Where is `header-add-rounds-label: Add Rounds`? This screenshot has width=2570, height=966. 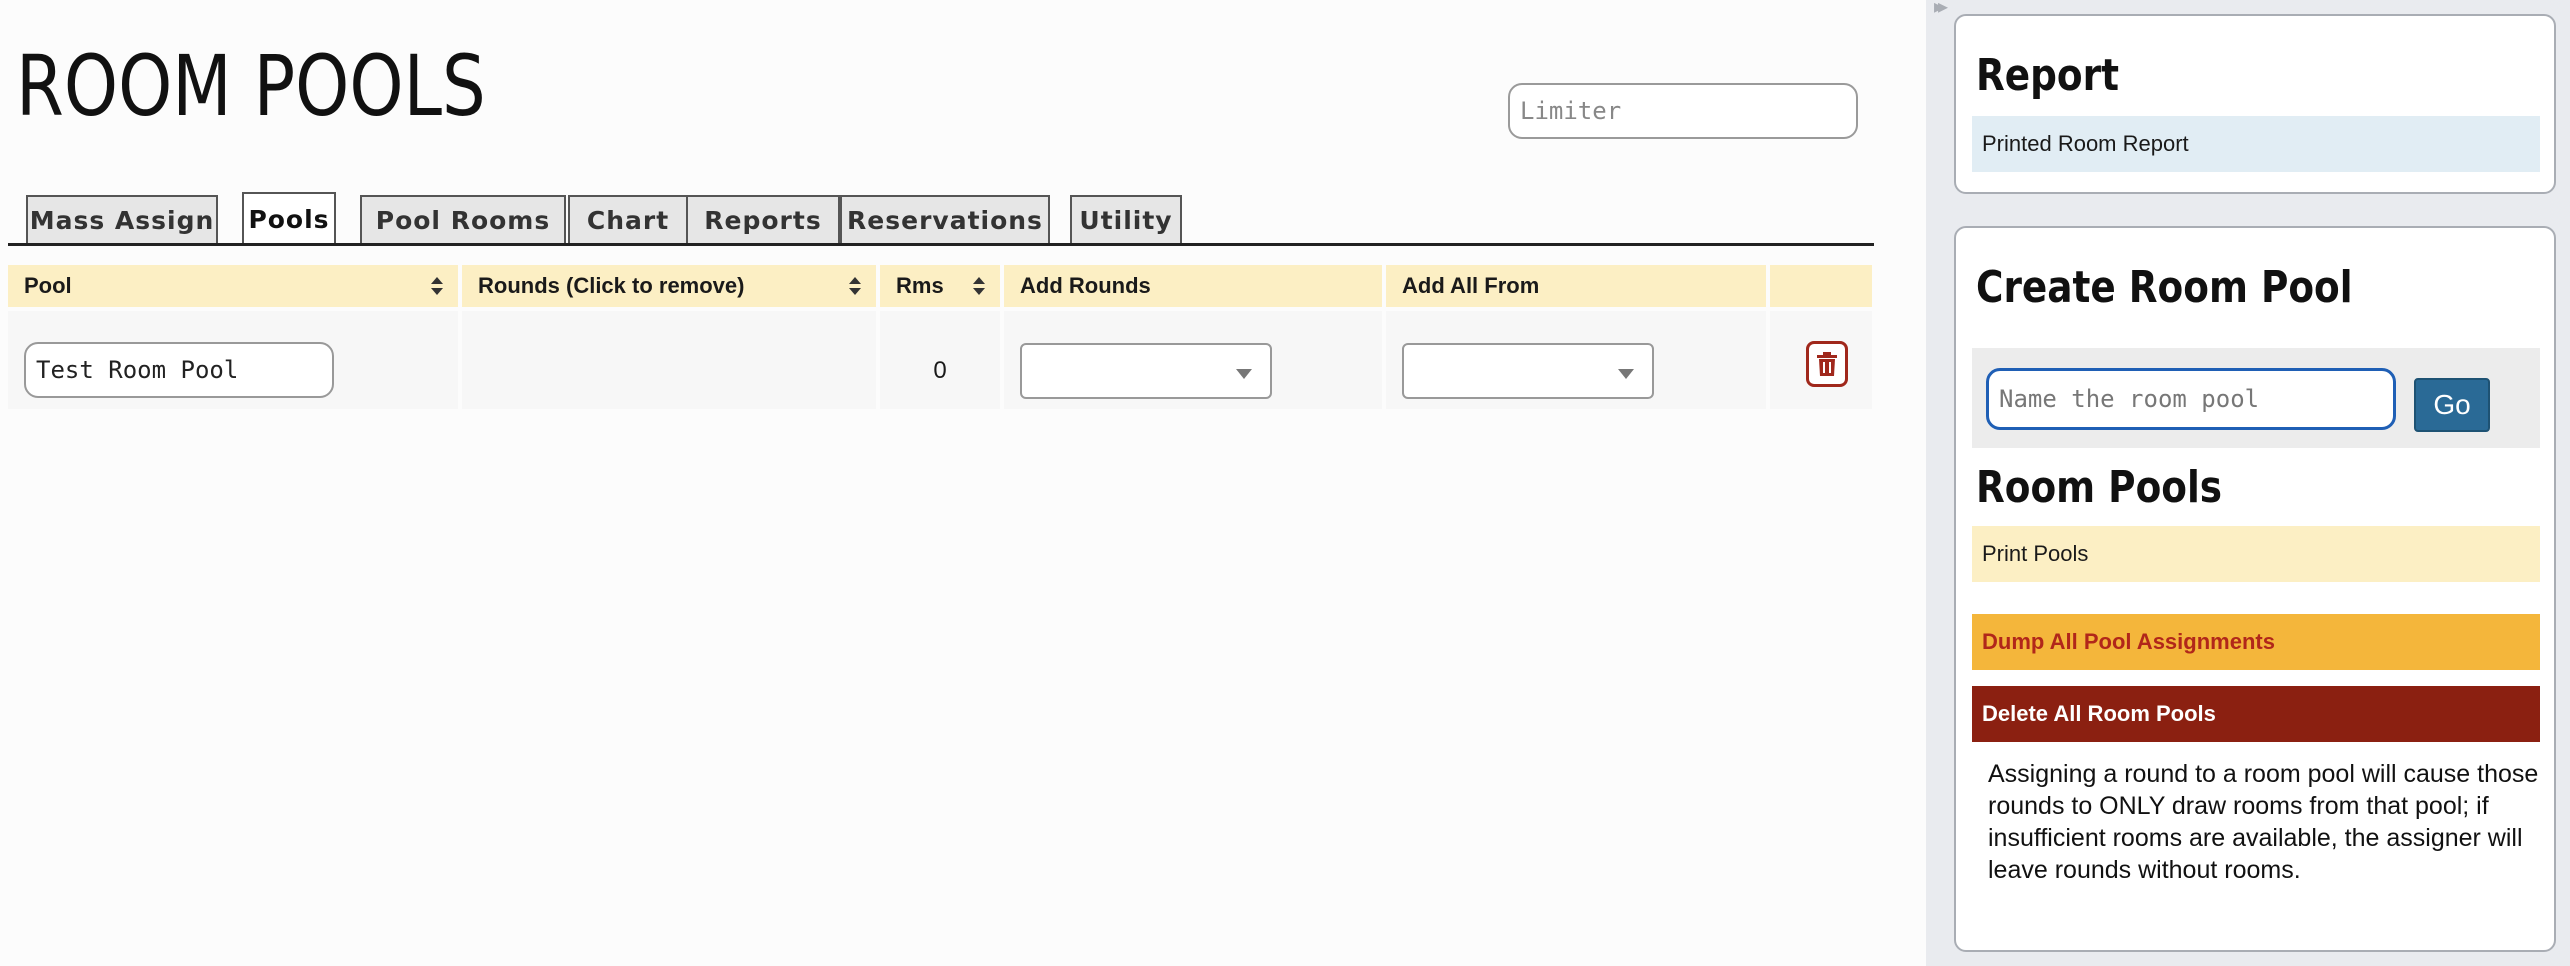
header-add-rounds-label: Add Rounds is located at coordinates (1085, 285).